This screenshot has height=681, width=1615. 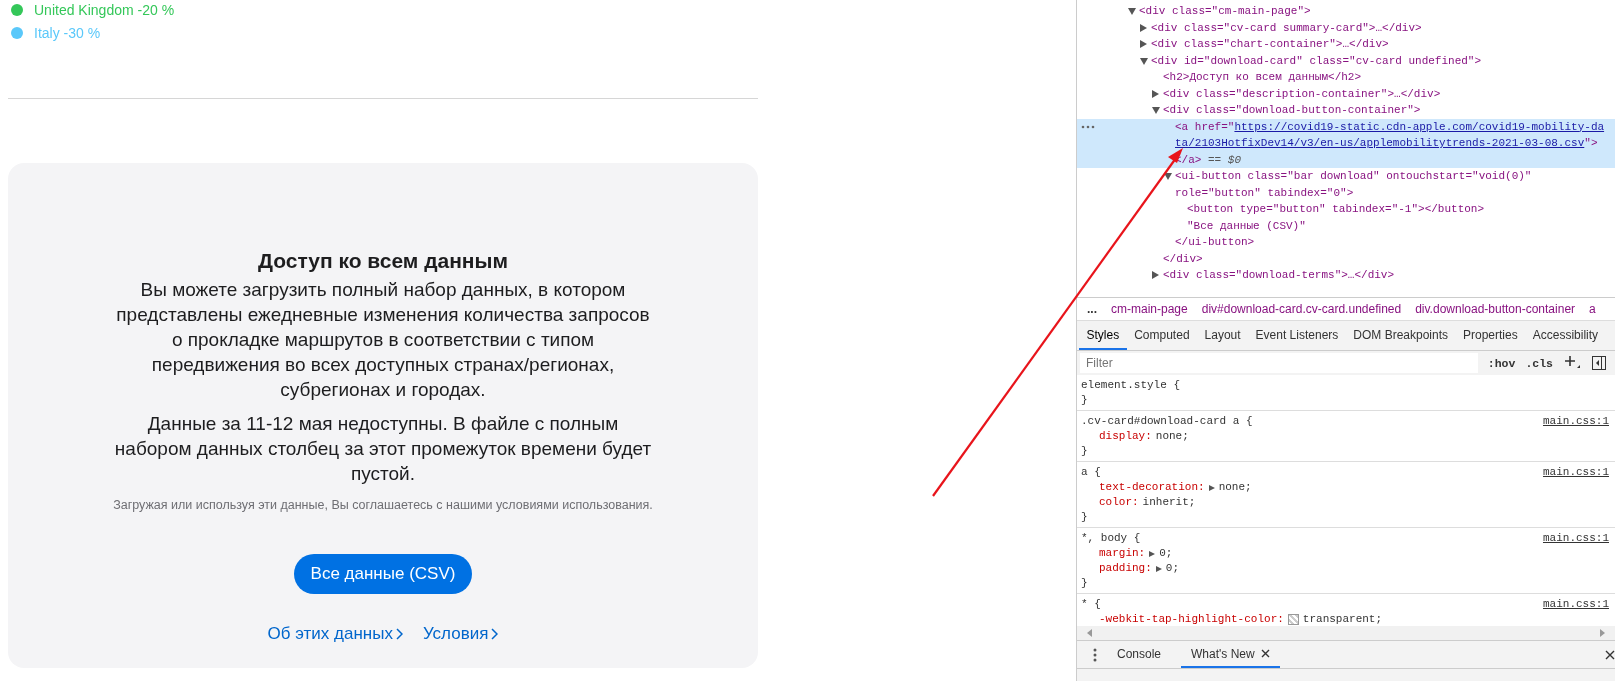 I want to click on breadcrumb-item: a, so click(x=1592, y=309).